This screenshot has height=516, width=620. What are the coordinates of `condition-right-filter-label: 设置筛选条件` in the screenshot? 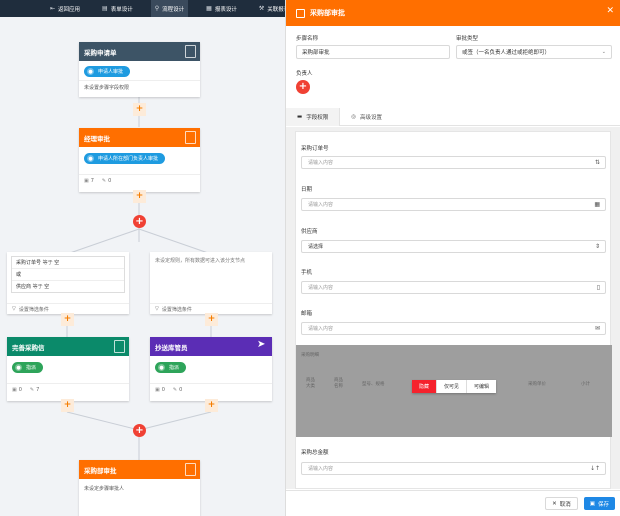 It's located at (176, 309).